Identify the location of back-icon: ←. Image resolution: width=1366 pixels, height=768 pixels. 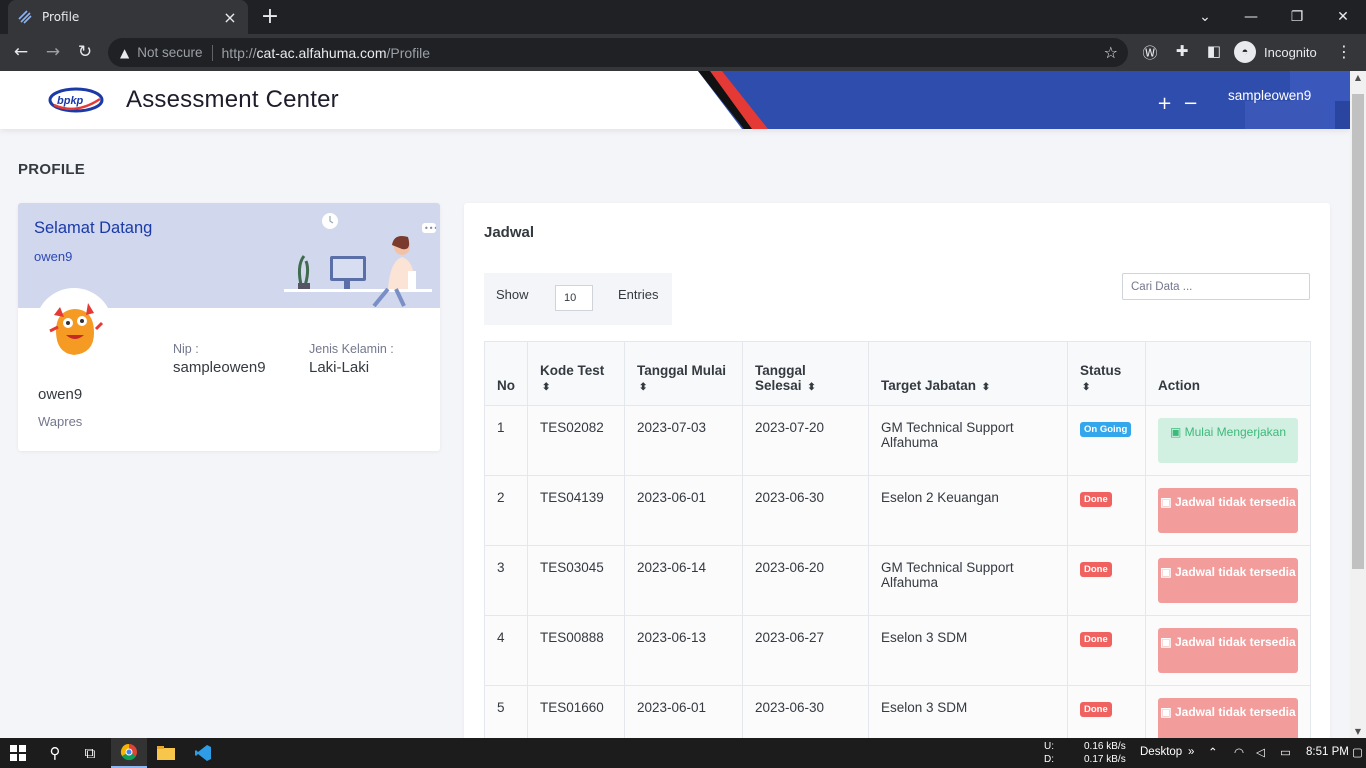
(21, 52).